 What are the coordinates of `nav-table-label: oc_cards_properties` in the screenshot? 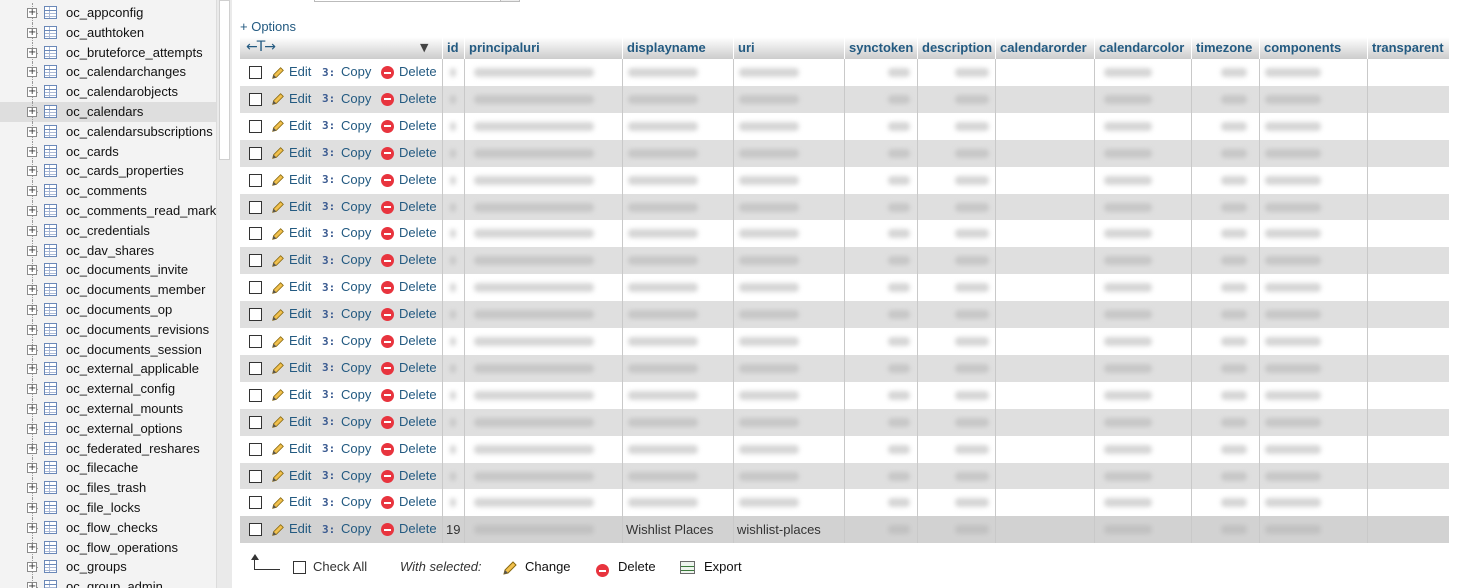 It's located at (125, 171).